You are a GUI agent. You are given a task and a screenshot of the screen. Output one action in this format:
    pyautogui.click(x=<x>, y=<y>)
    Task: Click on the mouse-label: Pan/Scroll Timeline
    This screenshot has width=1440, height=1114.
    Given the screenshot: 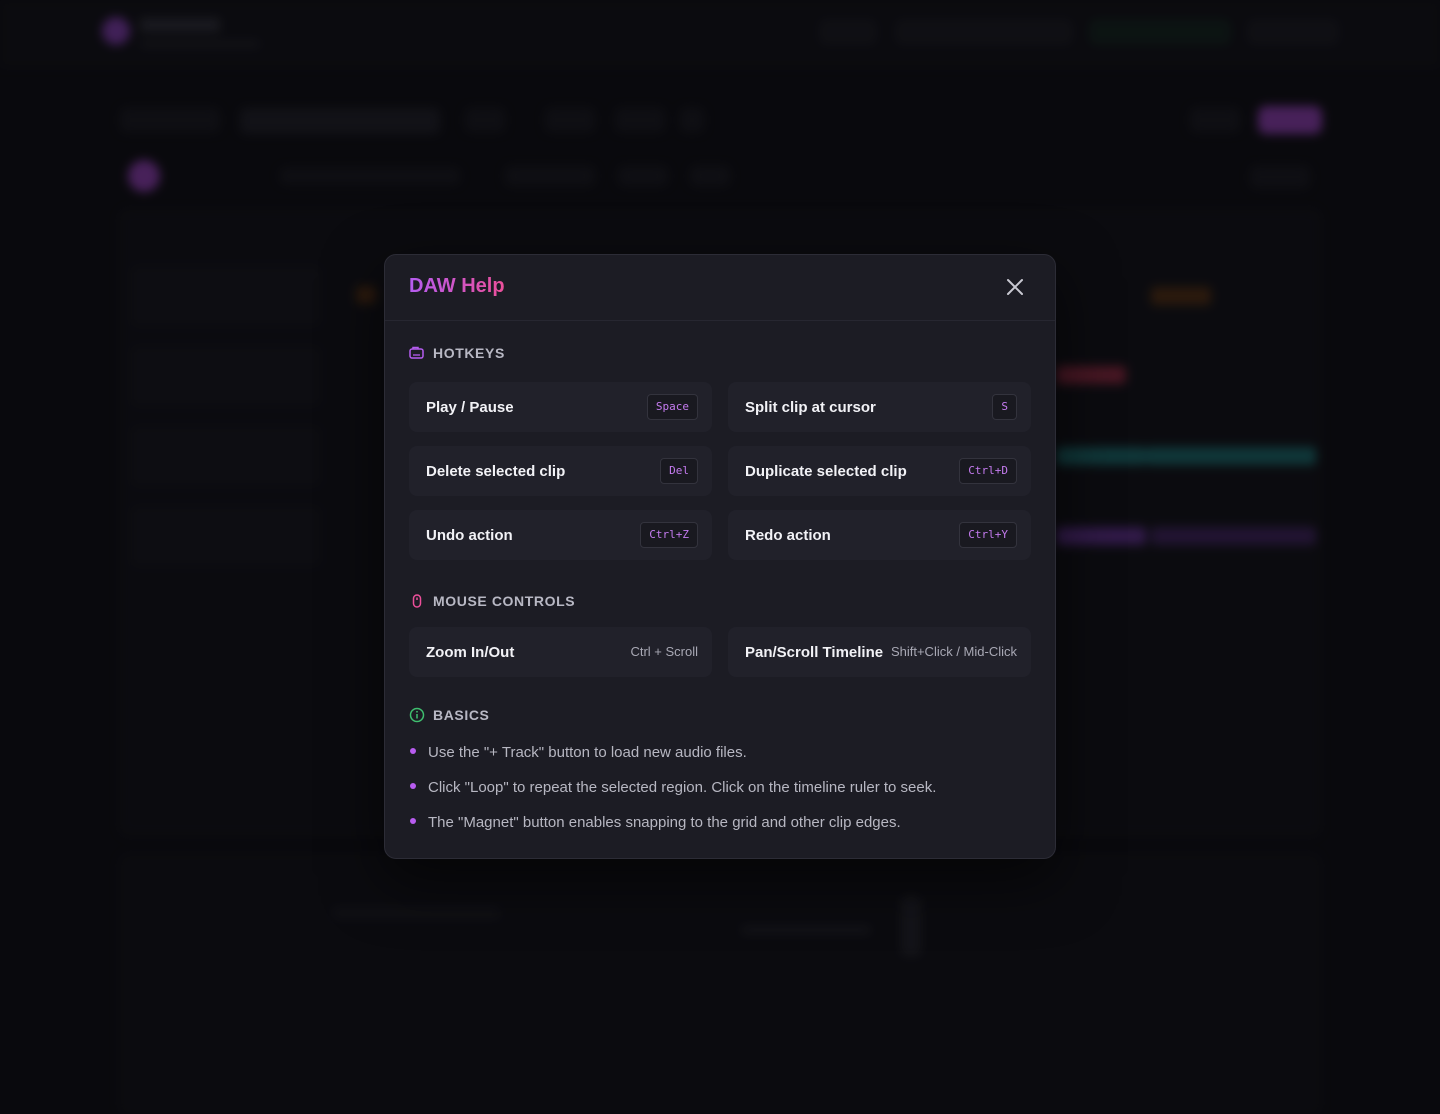 What is the action you would take?
    pyautogui.click(x=814, y=652)
    